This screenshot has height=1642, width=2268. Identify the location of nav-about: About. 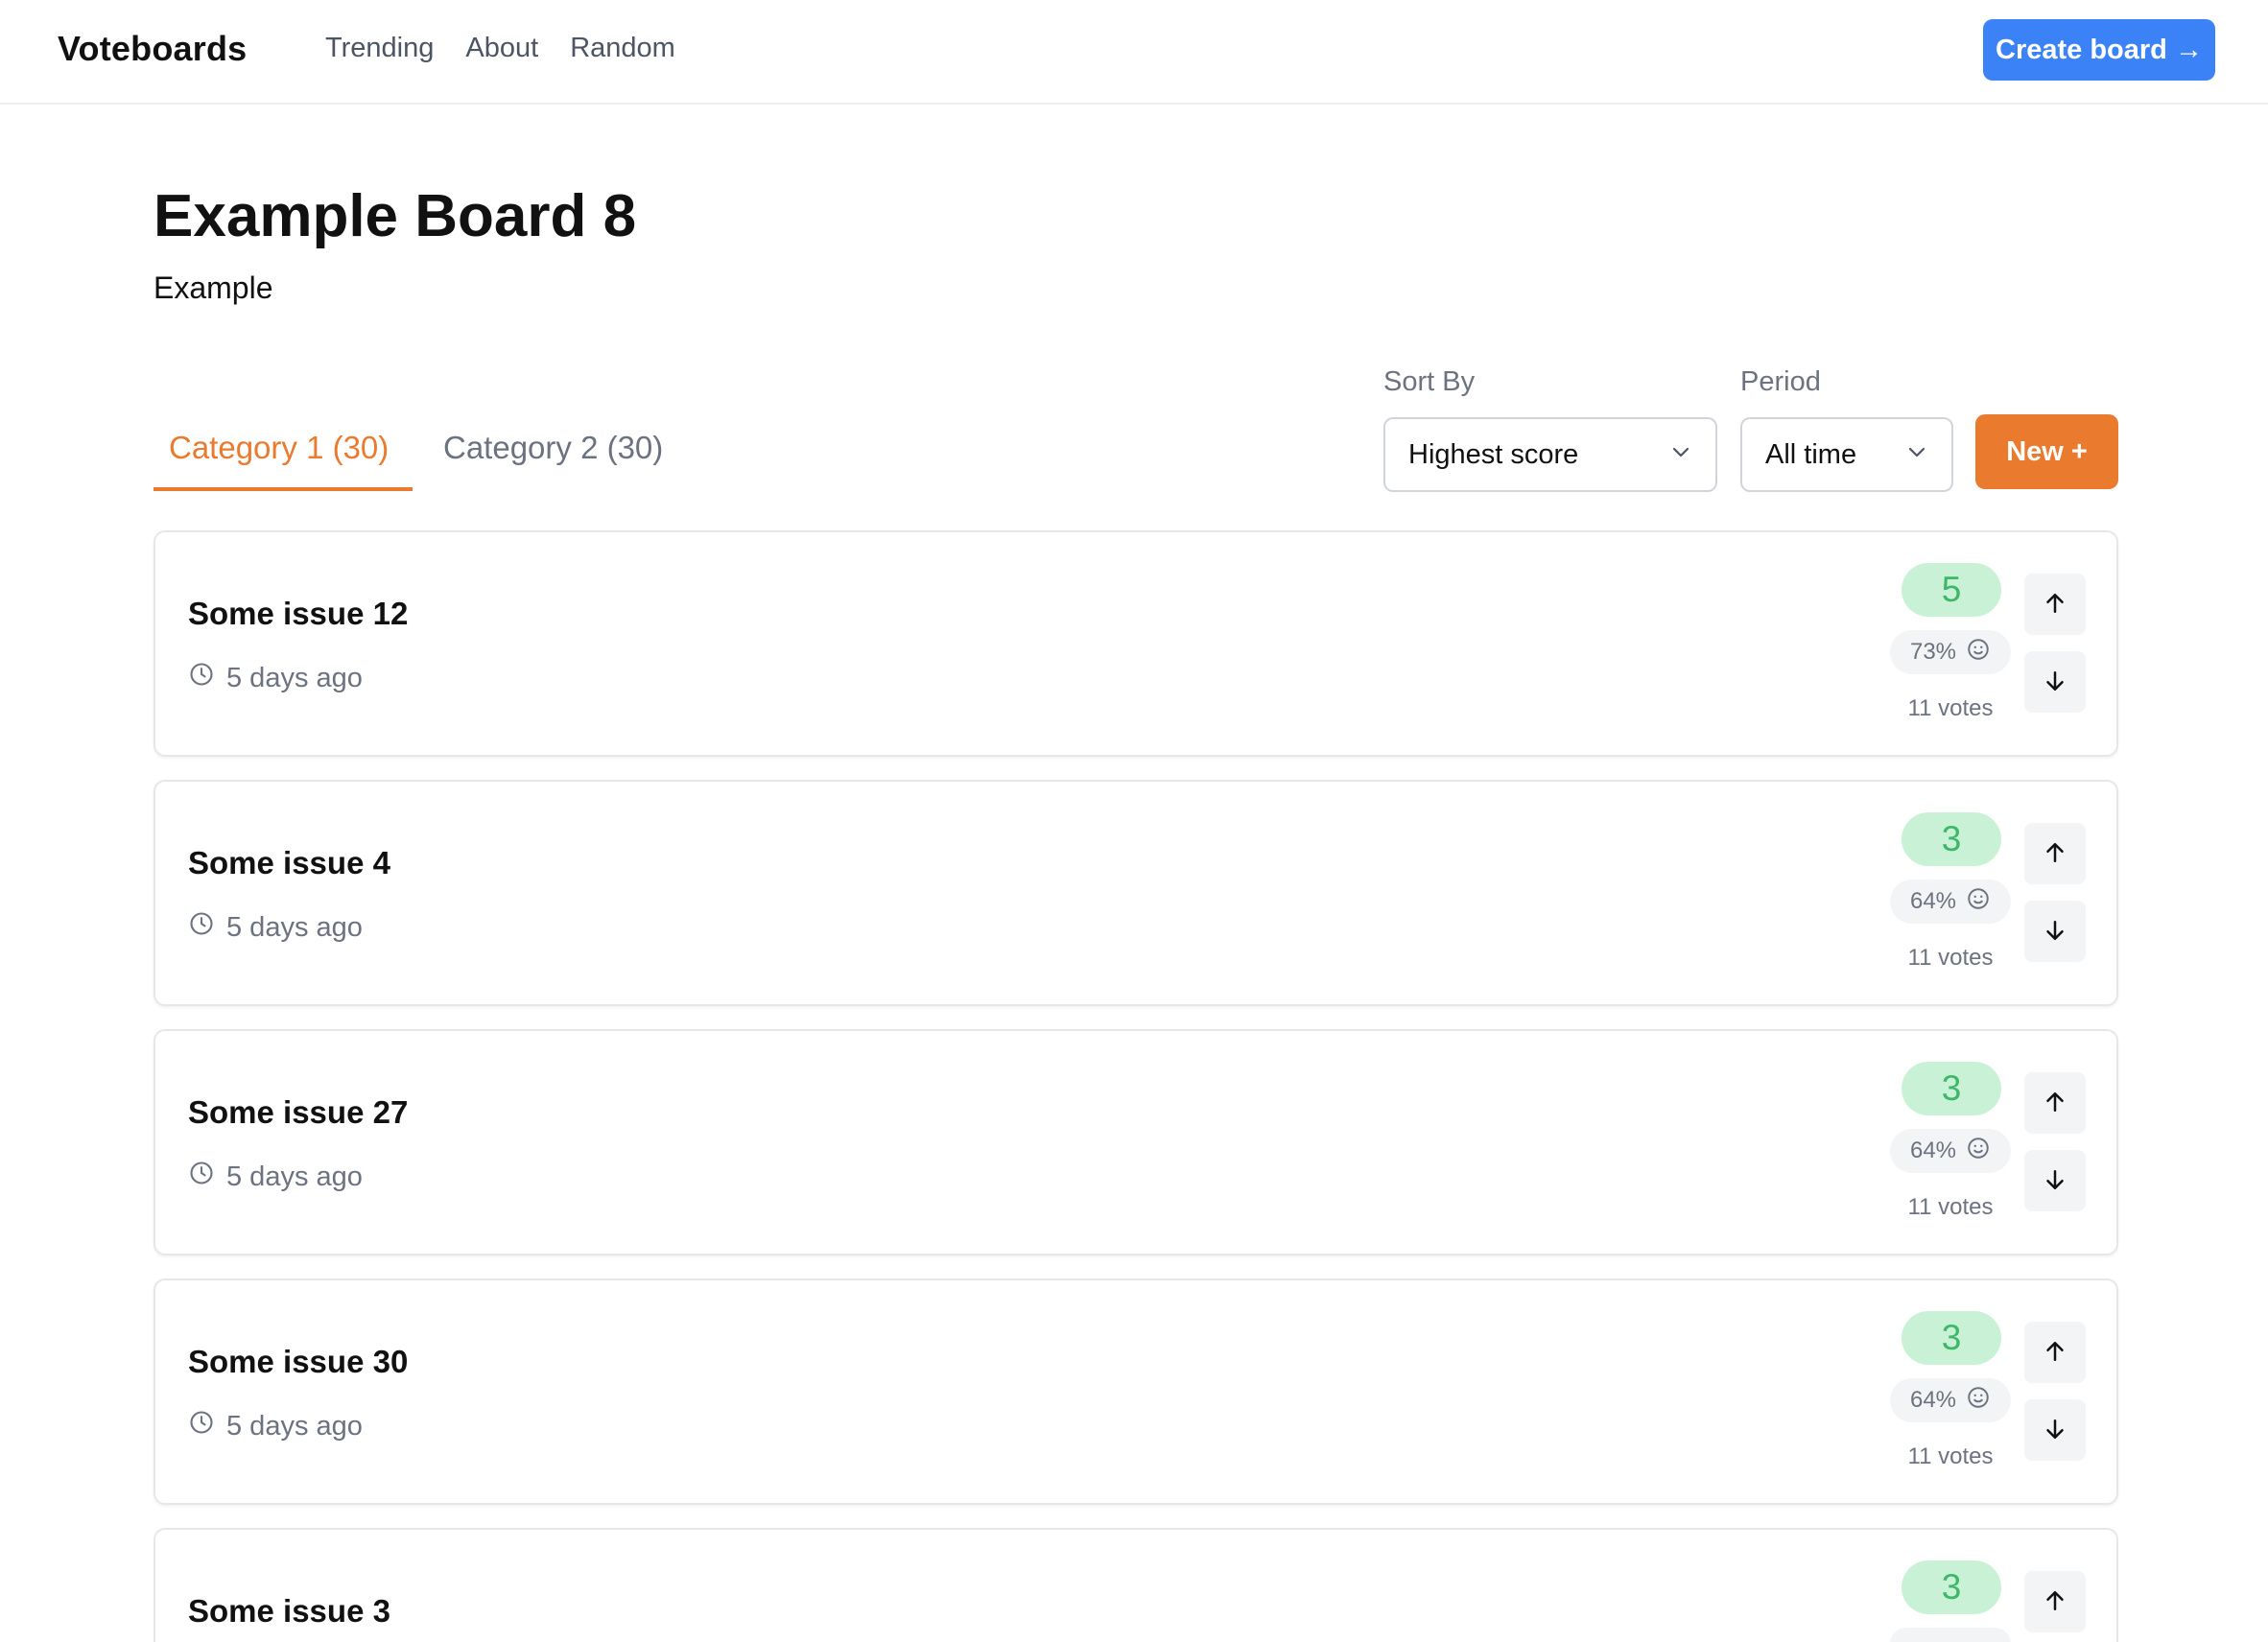
(501, 48).